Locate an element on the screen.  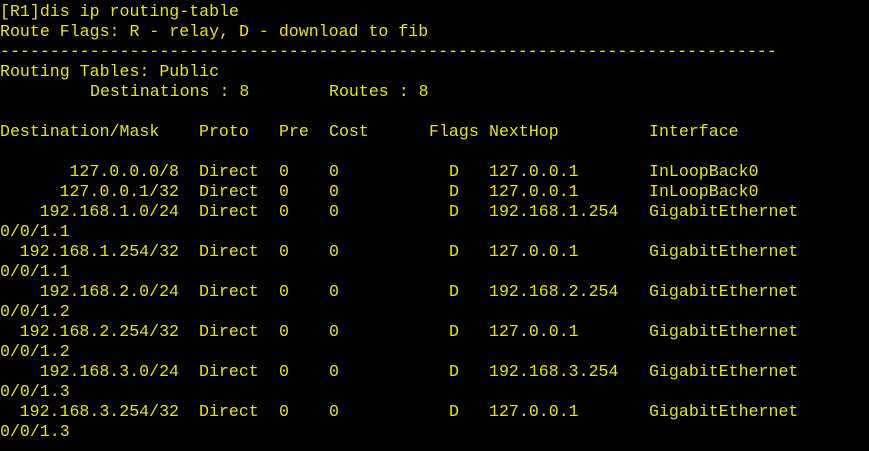
header-interface: Interface is located at coordinates (694, 131).